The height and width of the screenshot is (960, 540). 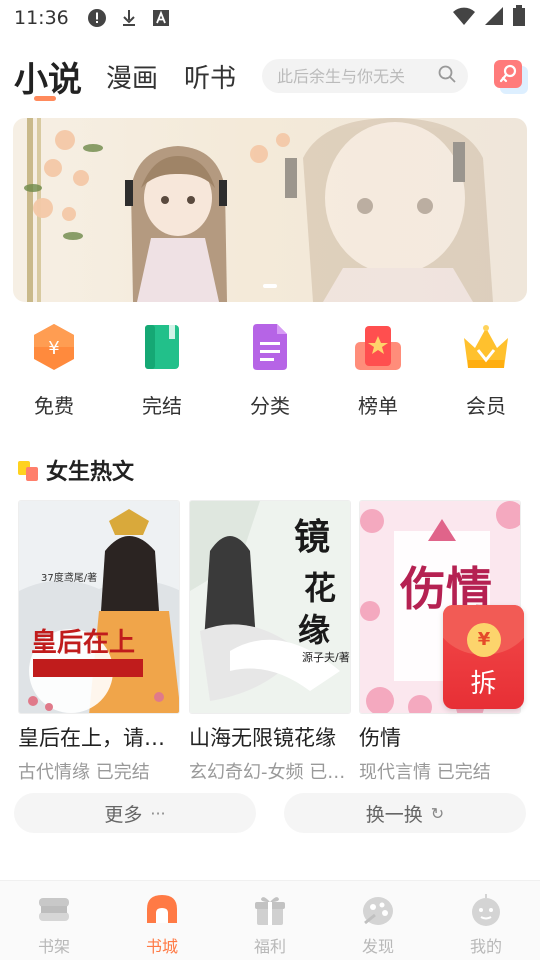 I want to click on refresh-button: 换一换 ↻, so click(x=405, y=813).